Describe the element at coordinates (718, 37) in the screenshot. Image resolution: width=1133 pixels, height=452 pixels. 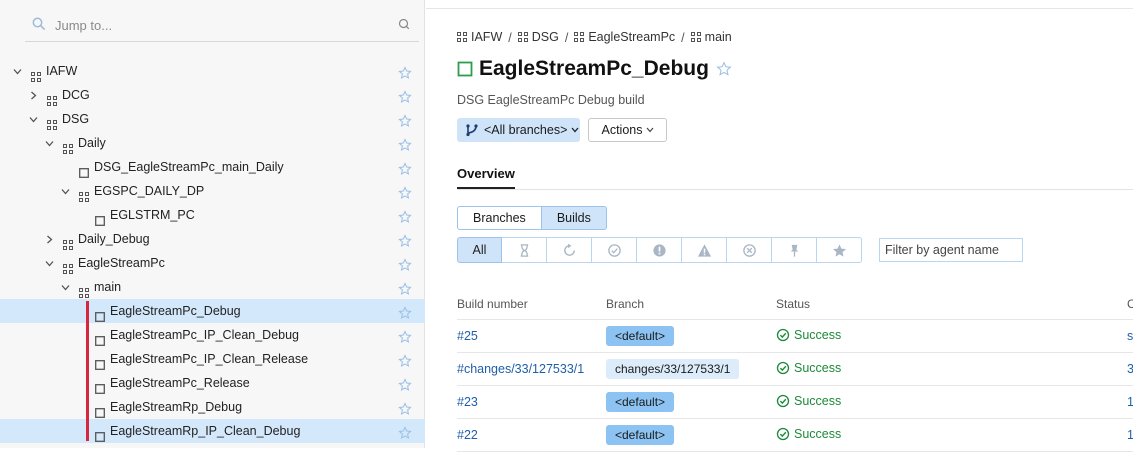
I see `breadcrumb-label: main` at that location.